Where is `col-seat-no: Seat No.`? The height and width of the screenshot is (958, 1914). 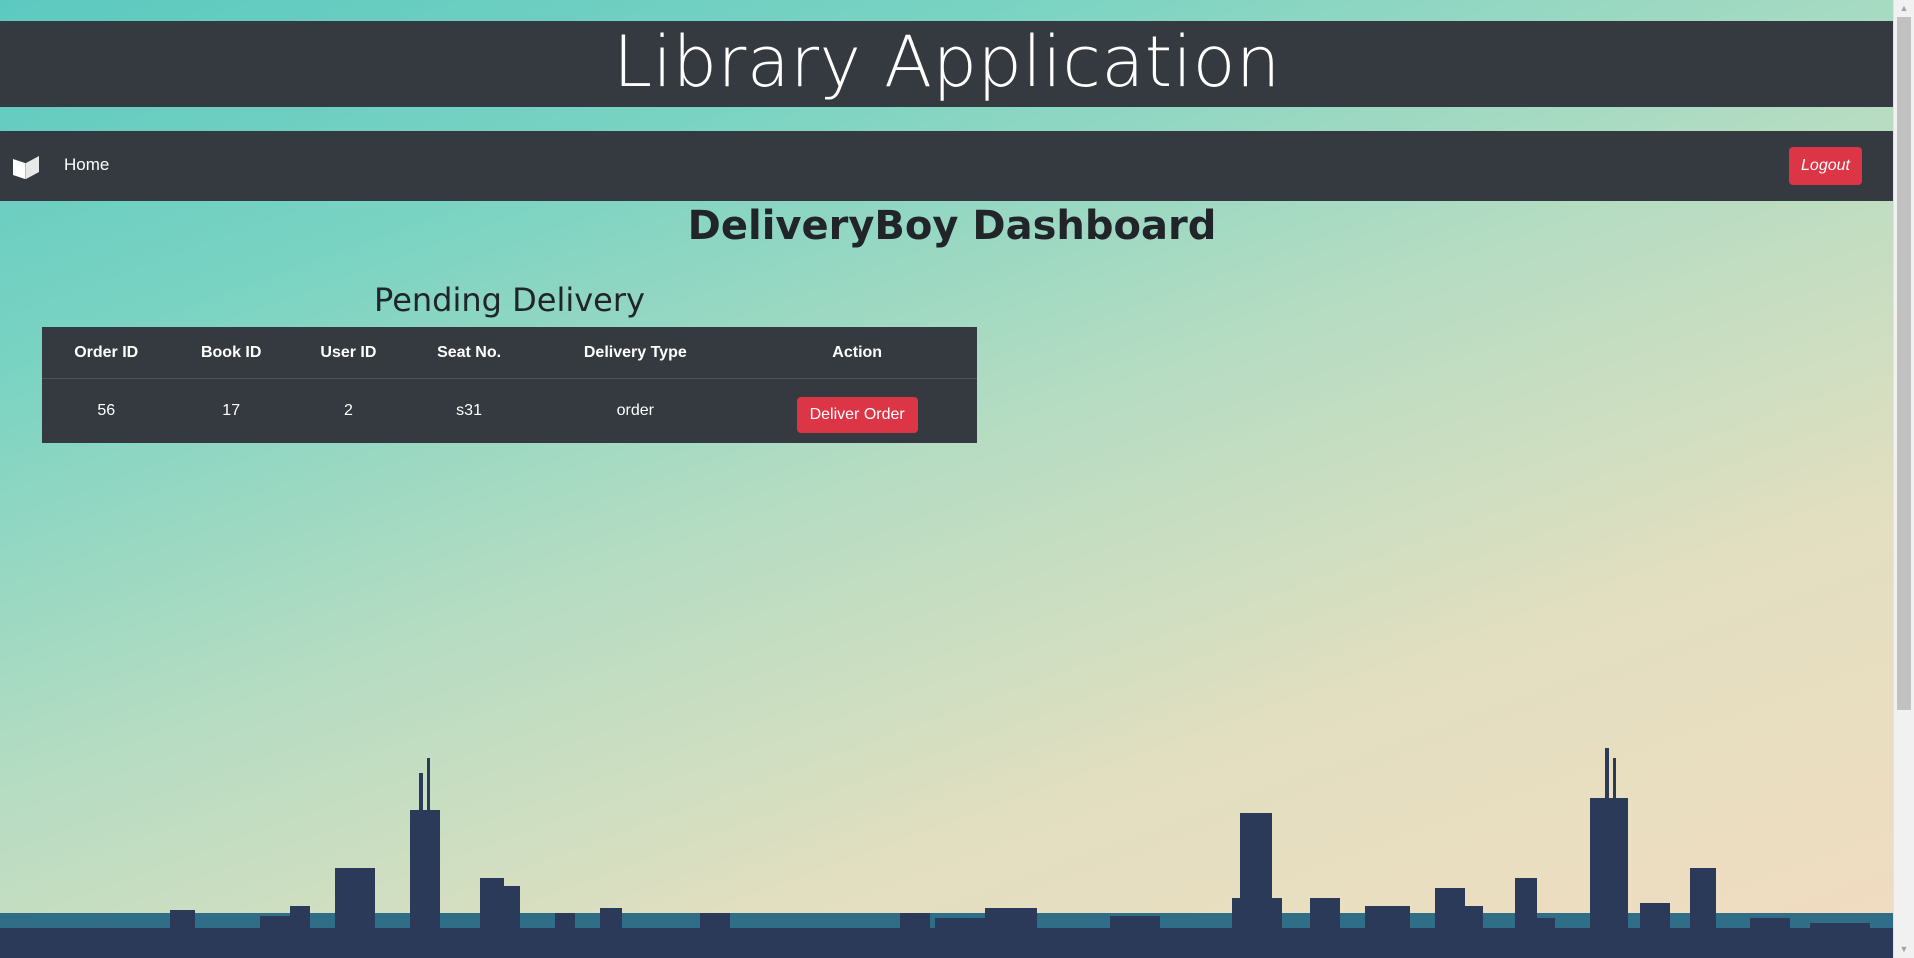
col-seat-no: Seat No. is located at coordinates (469, 353).